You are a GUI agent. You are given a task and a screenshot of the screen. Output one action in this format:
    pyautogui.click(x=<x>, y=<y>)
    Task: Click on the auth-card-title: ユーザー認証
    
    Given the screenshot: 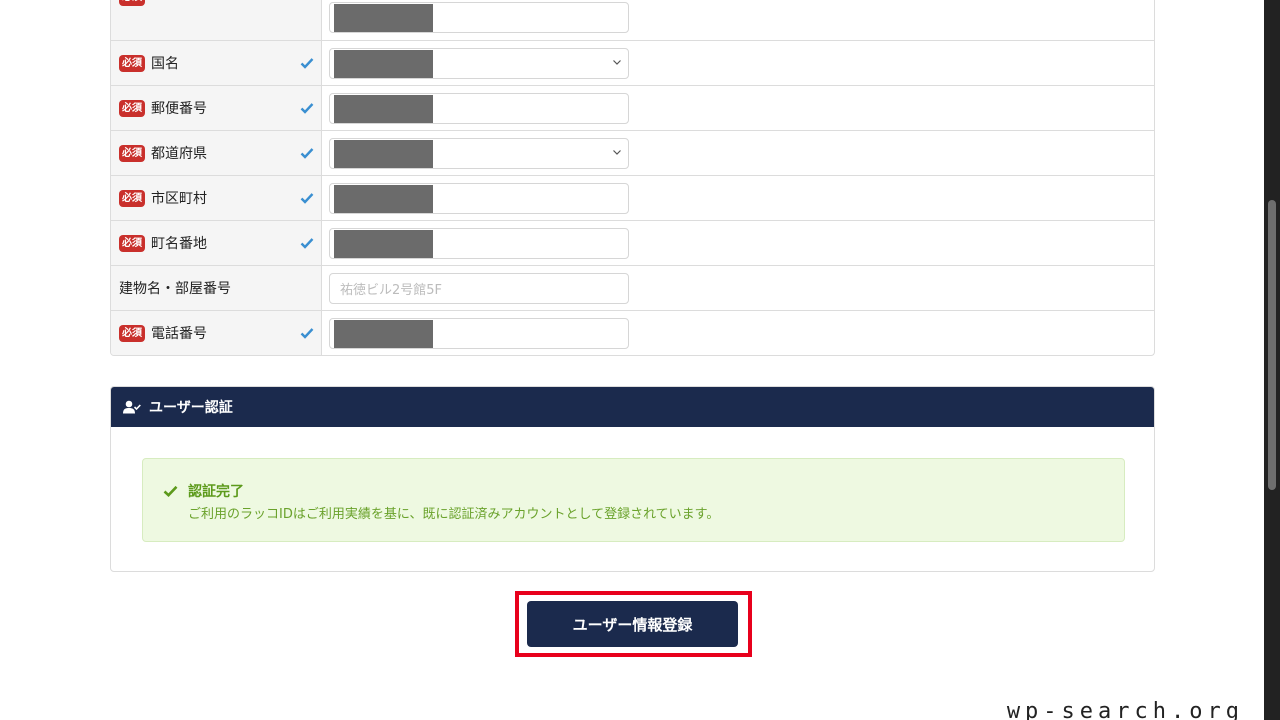 What is the action you would take?
    pyautogui.click(x=191, y=408)
    